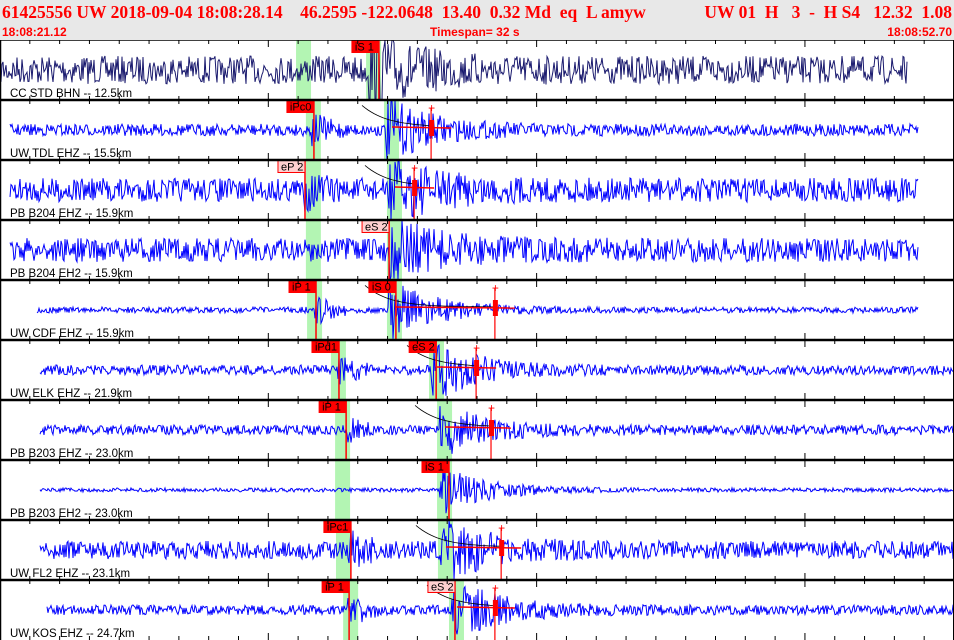 The height and width of the screenshot is (640, 954). I want to click on start-time: 18:08:21.12, so click(34, 32).